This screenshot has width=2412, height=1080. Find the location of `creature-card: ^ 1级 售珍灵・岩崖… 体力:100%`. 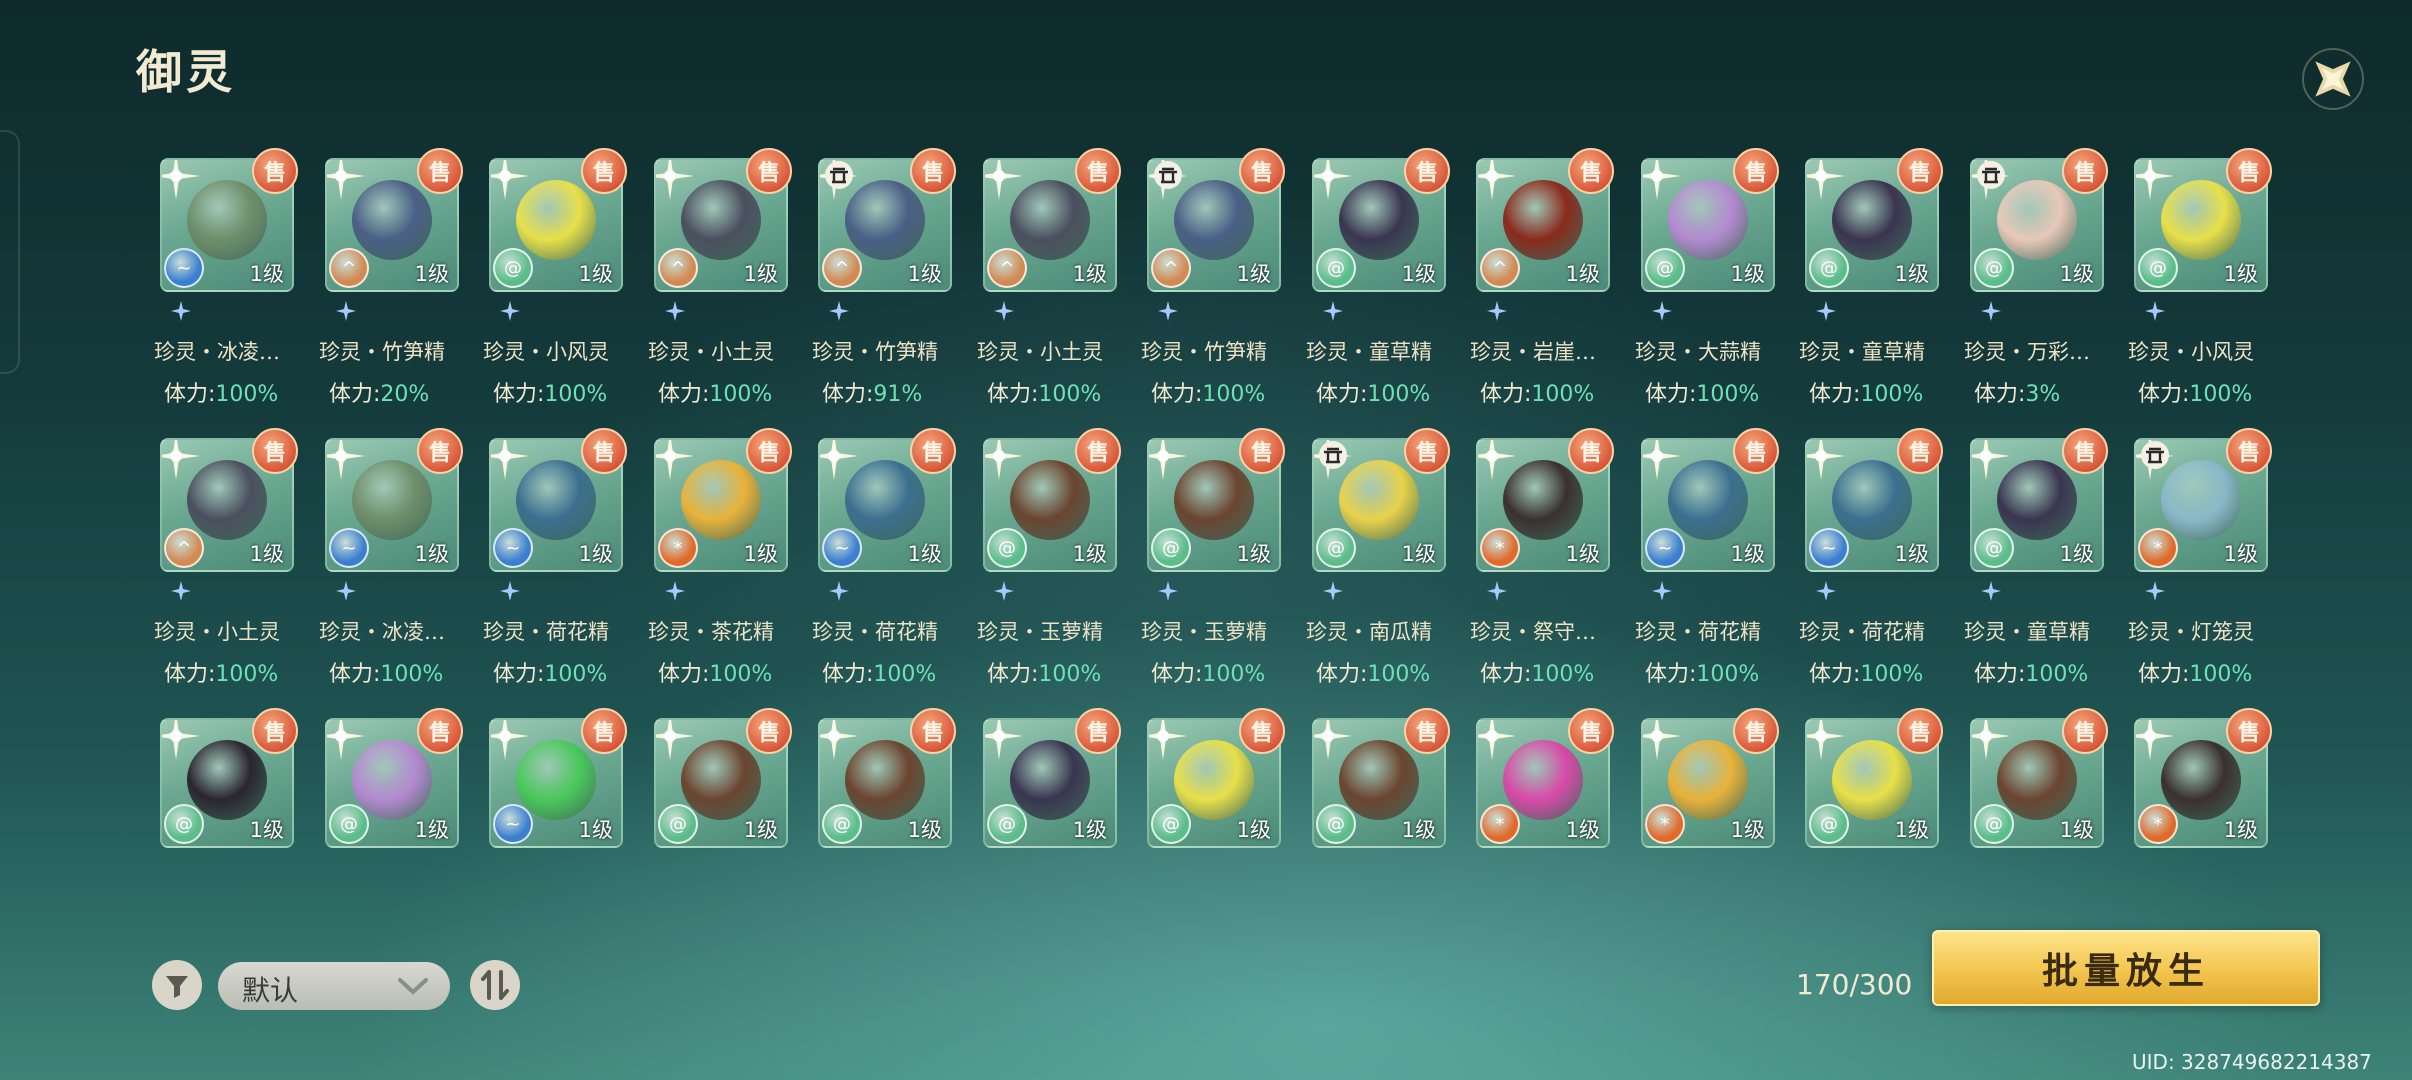

creature-card: ^ 1级 售珍灵・岩崖… 体力:100% is located at coordinates (1542, 288).